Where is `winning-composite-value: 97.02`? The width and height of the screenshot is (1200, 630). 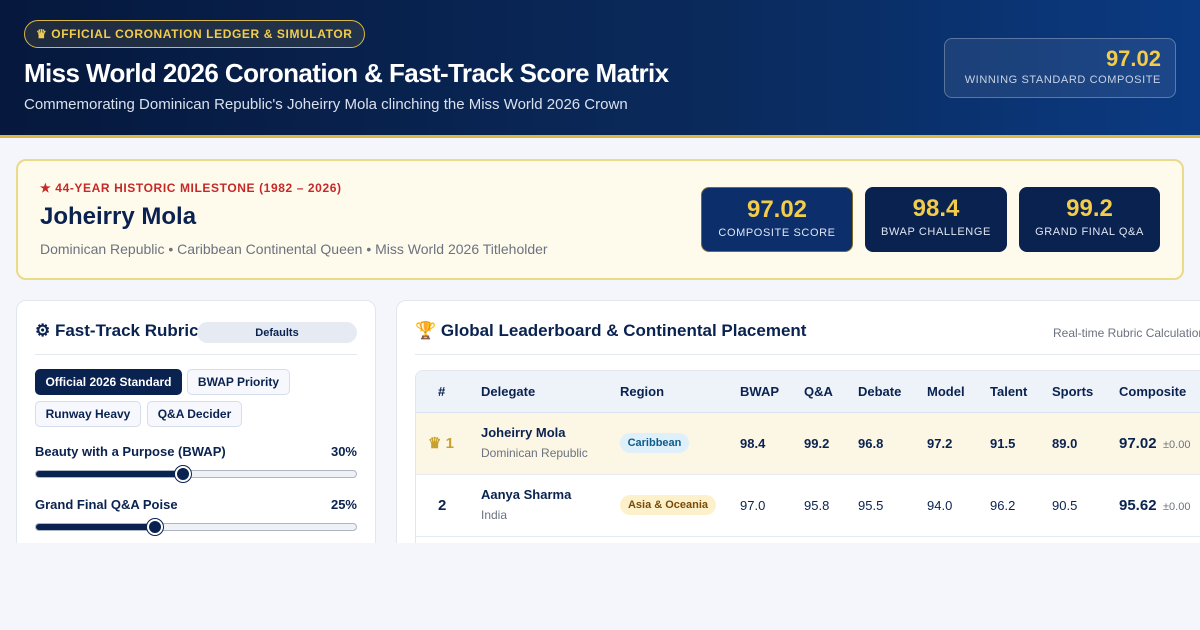
winning-composite-value: 97.02 is located at coordinates (1133, 58).